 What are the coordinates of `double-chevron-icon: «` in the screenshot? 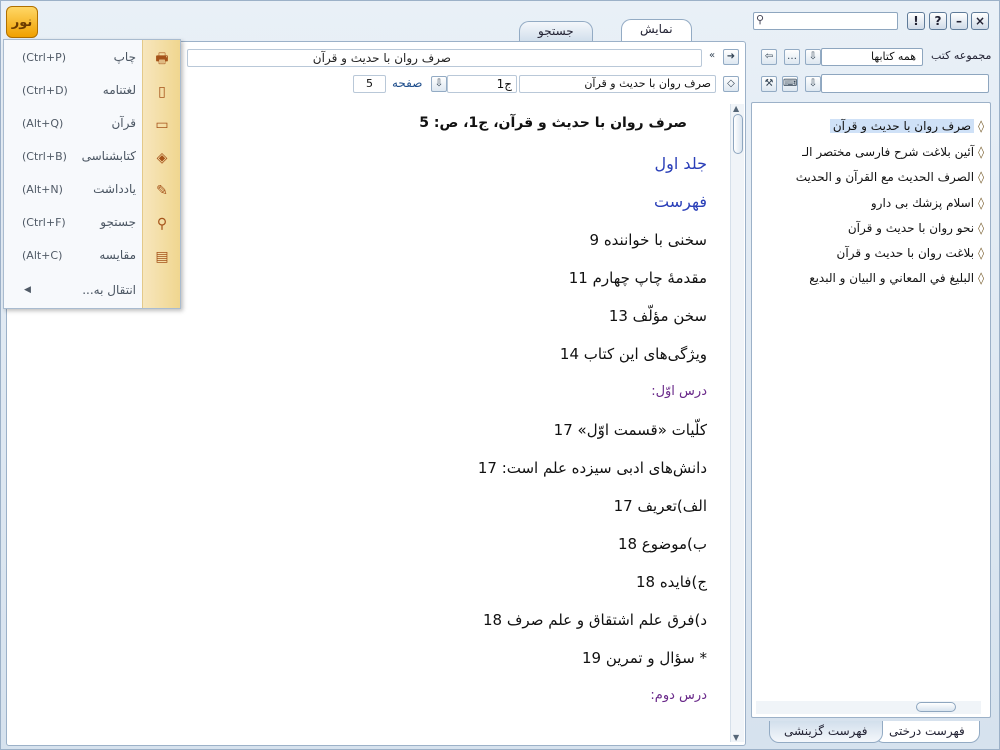 It's located at (712, 57).